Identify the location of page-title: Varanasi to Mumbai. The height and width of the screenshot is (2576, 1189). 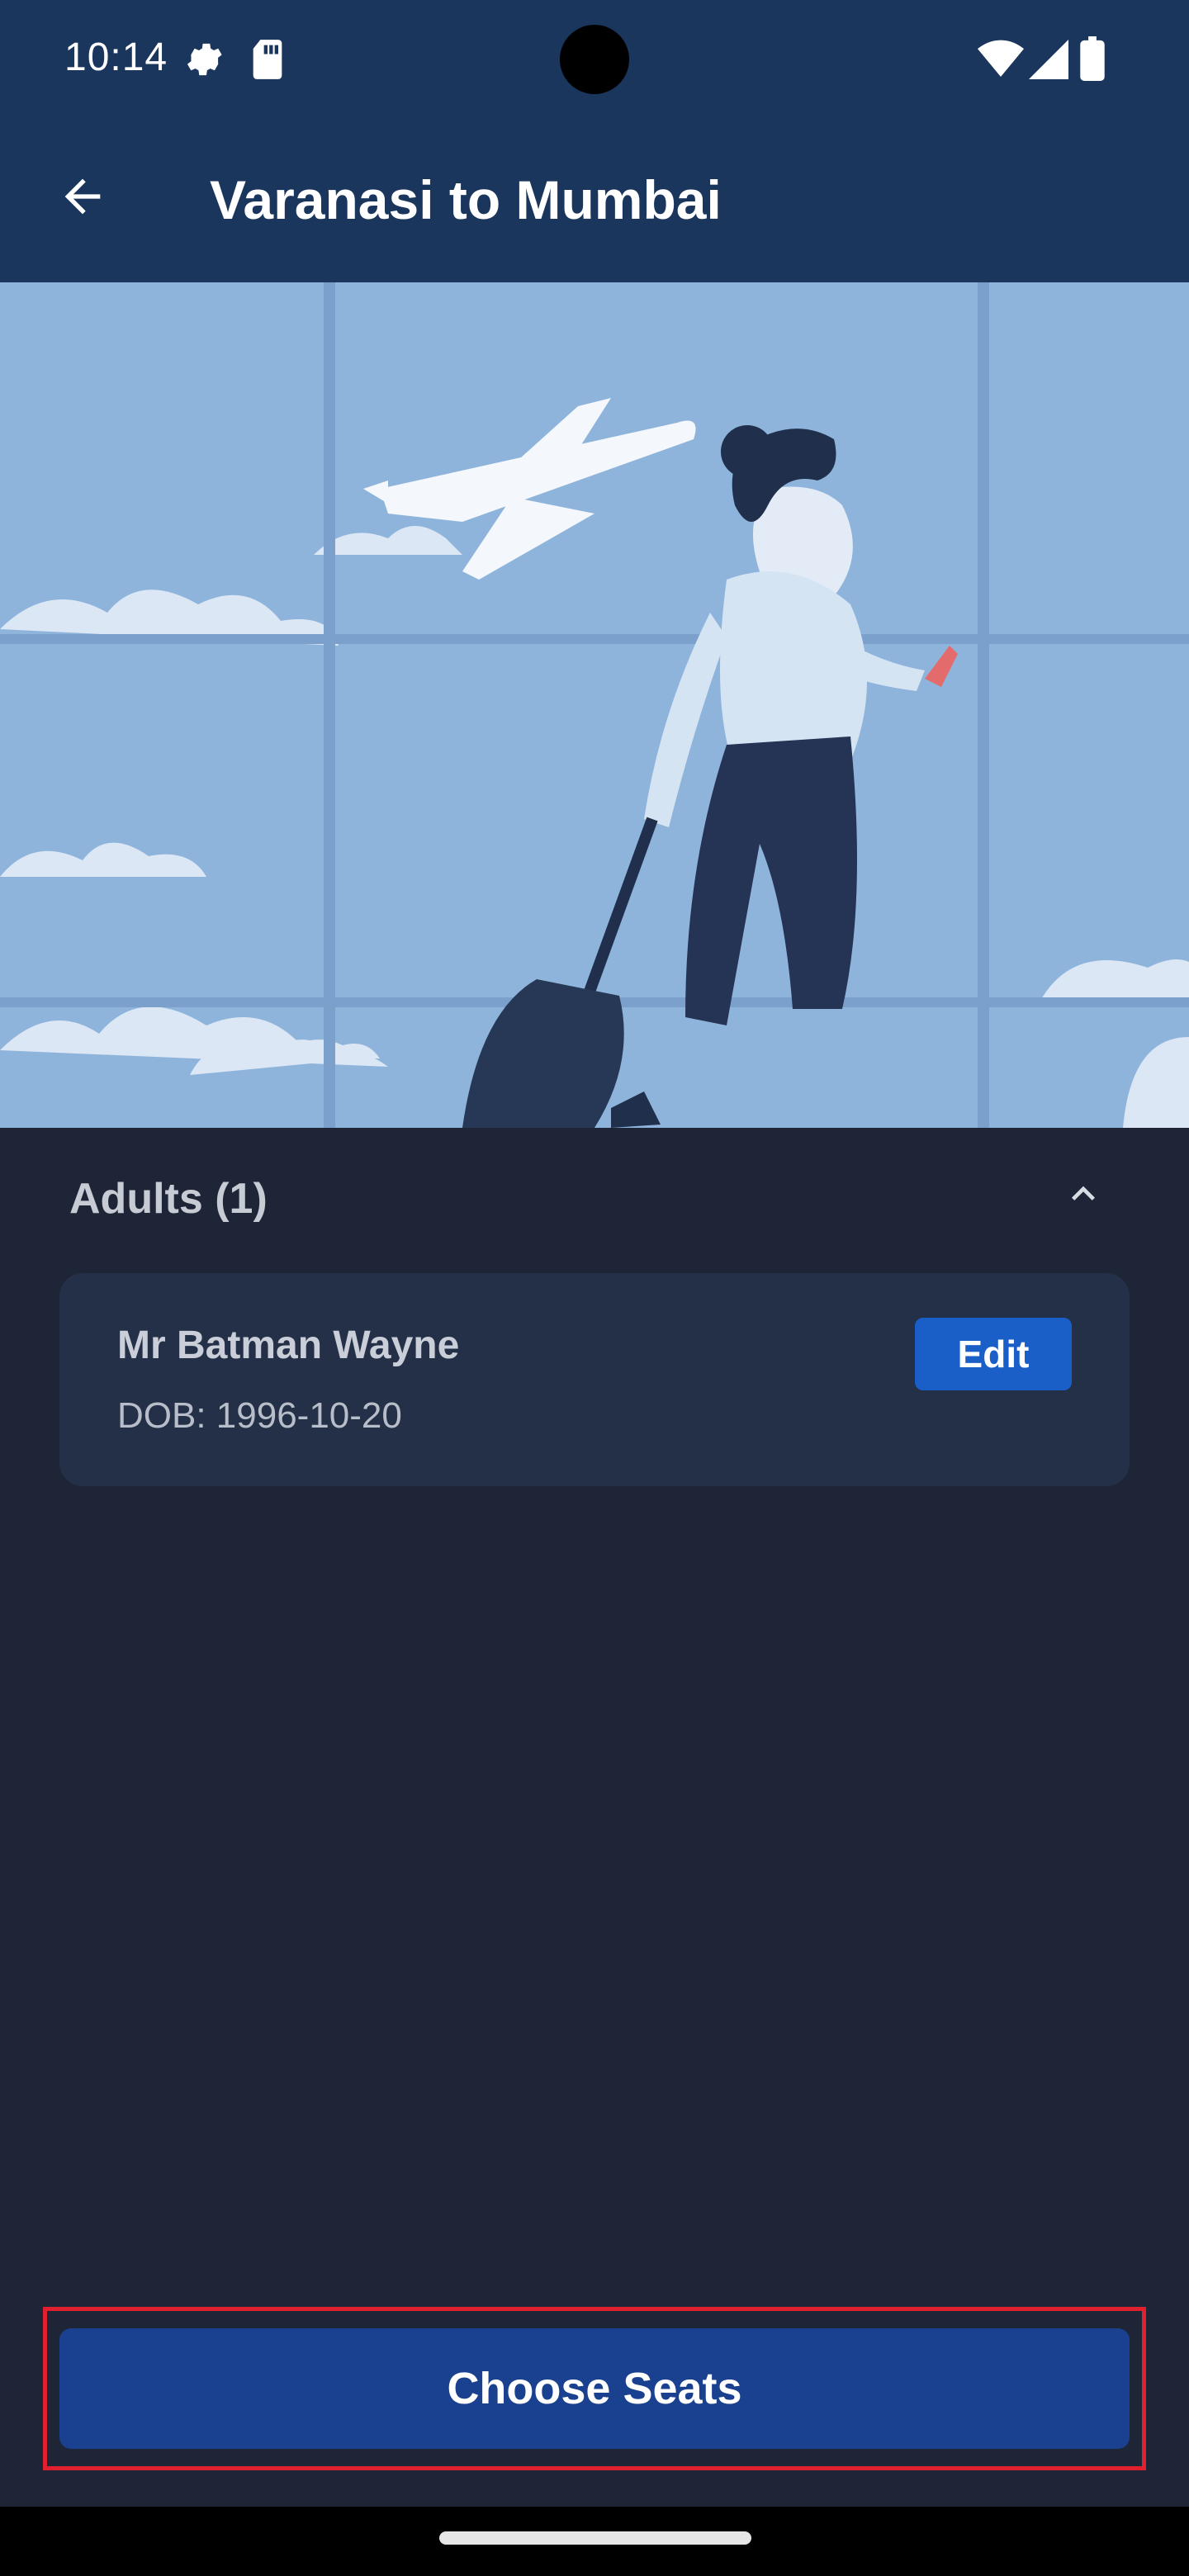
(466, 199).